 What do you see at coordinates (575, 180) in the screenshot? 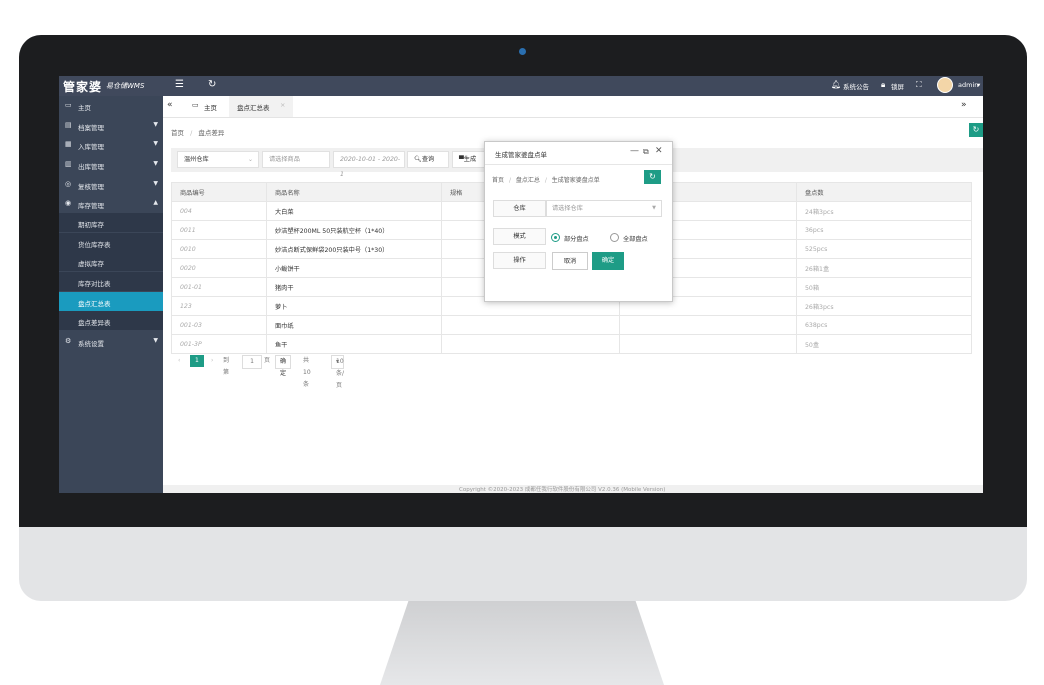
I see `breadcrumb-item: 生成管家婆盘点单` at bounding box center [575, 180].